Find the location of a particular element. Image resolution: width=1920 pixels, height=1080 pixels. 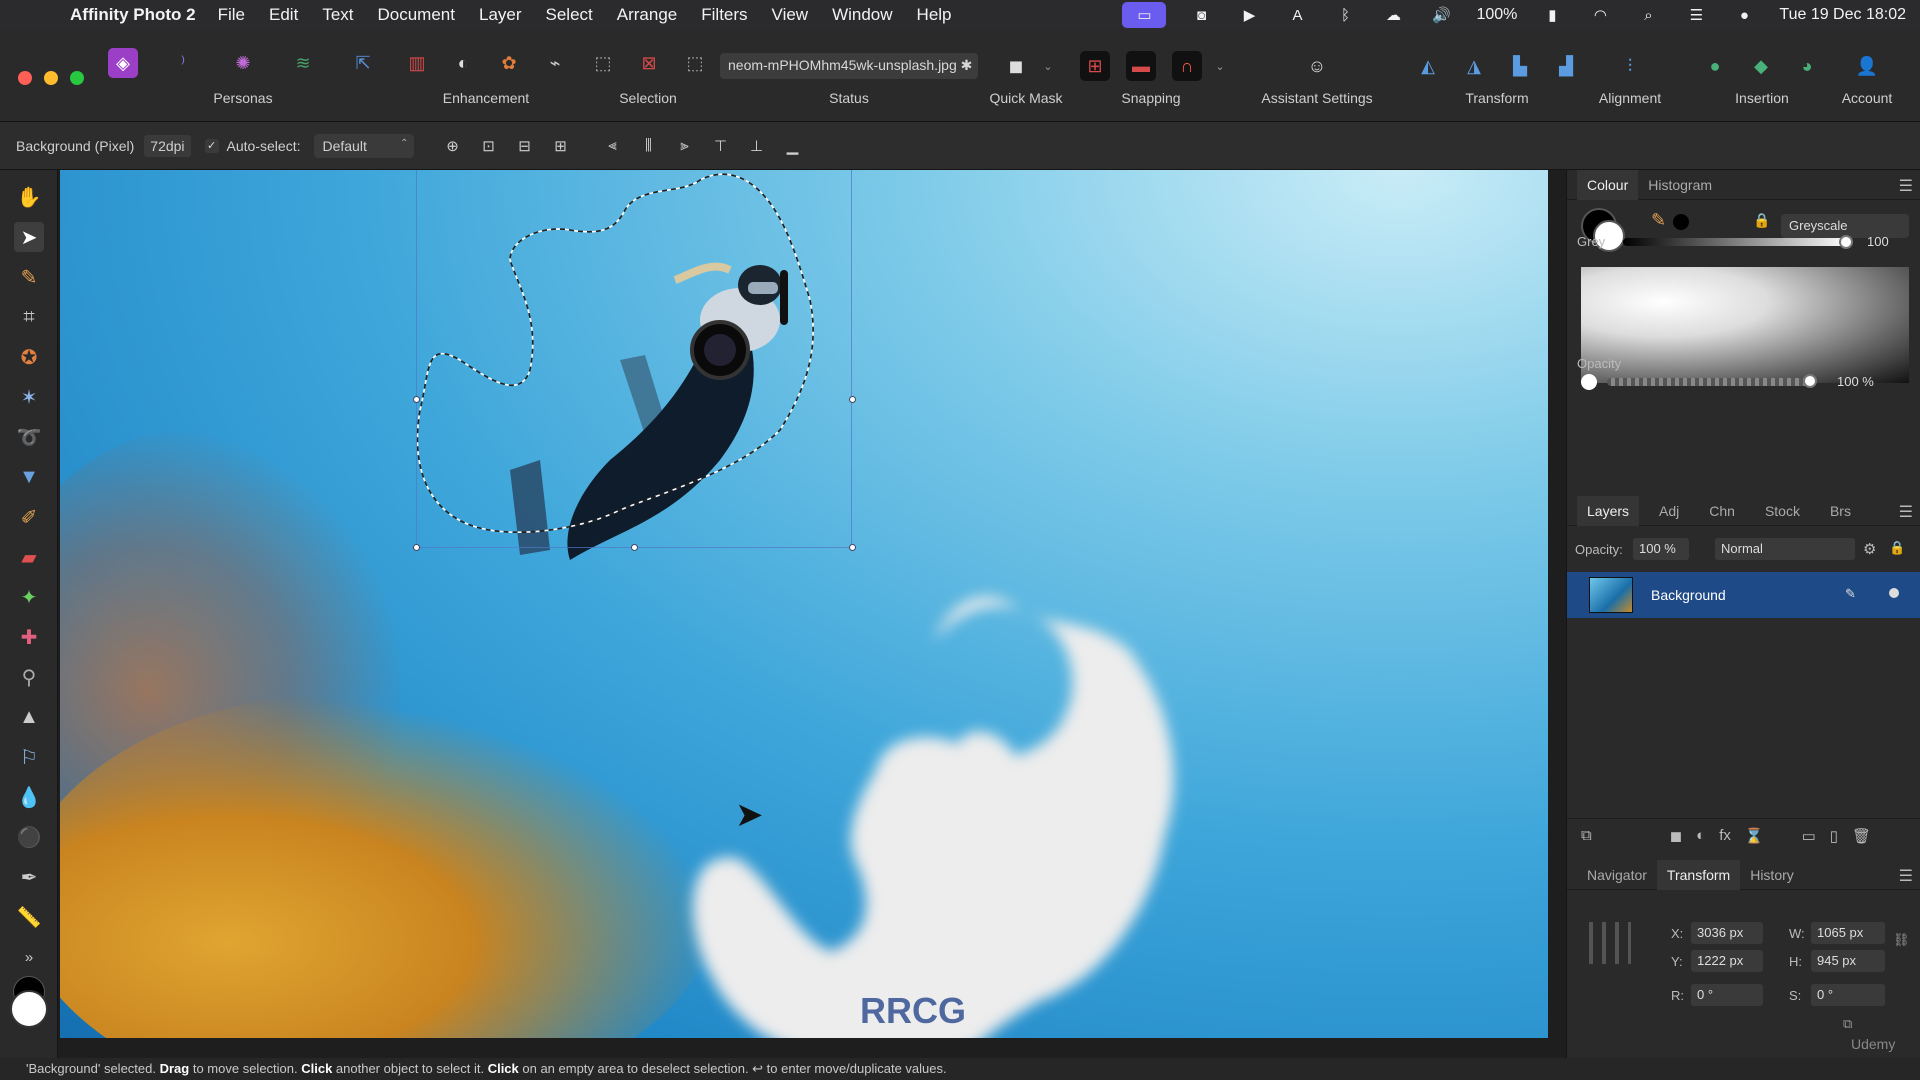

panel-menu-icon: ☰ is located at coordinates (1906, 186).